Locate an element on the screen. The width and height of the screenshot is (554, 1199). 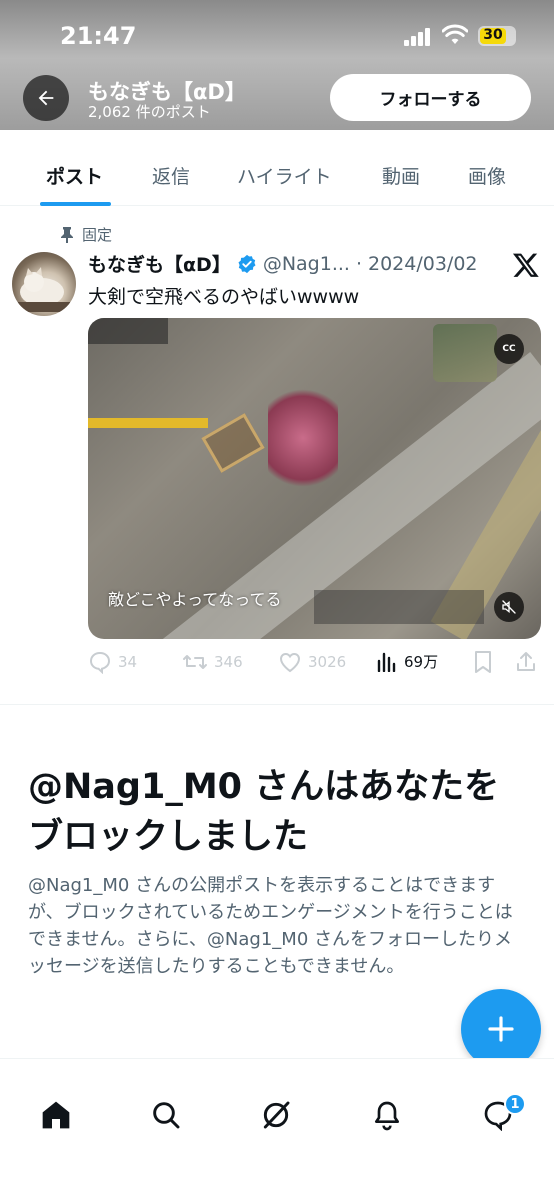
x-logo-icon is located at coordinates (525, 265).